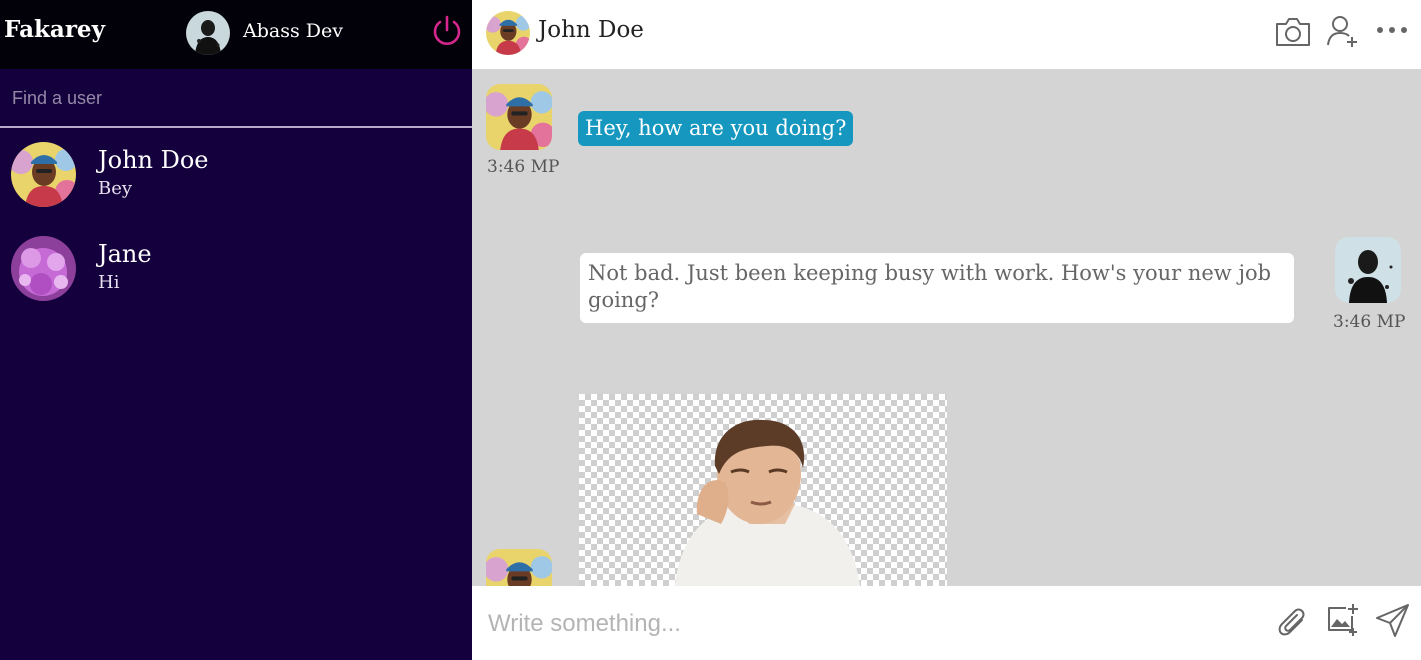 This screenshot has width=1421, height=660. I want to click on contact-name: Jane, so click(125, 254).